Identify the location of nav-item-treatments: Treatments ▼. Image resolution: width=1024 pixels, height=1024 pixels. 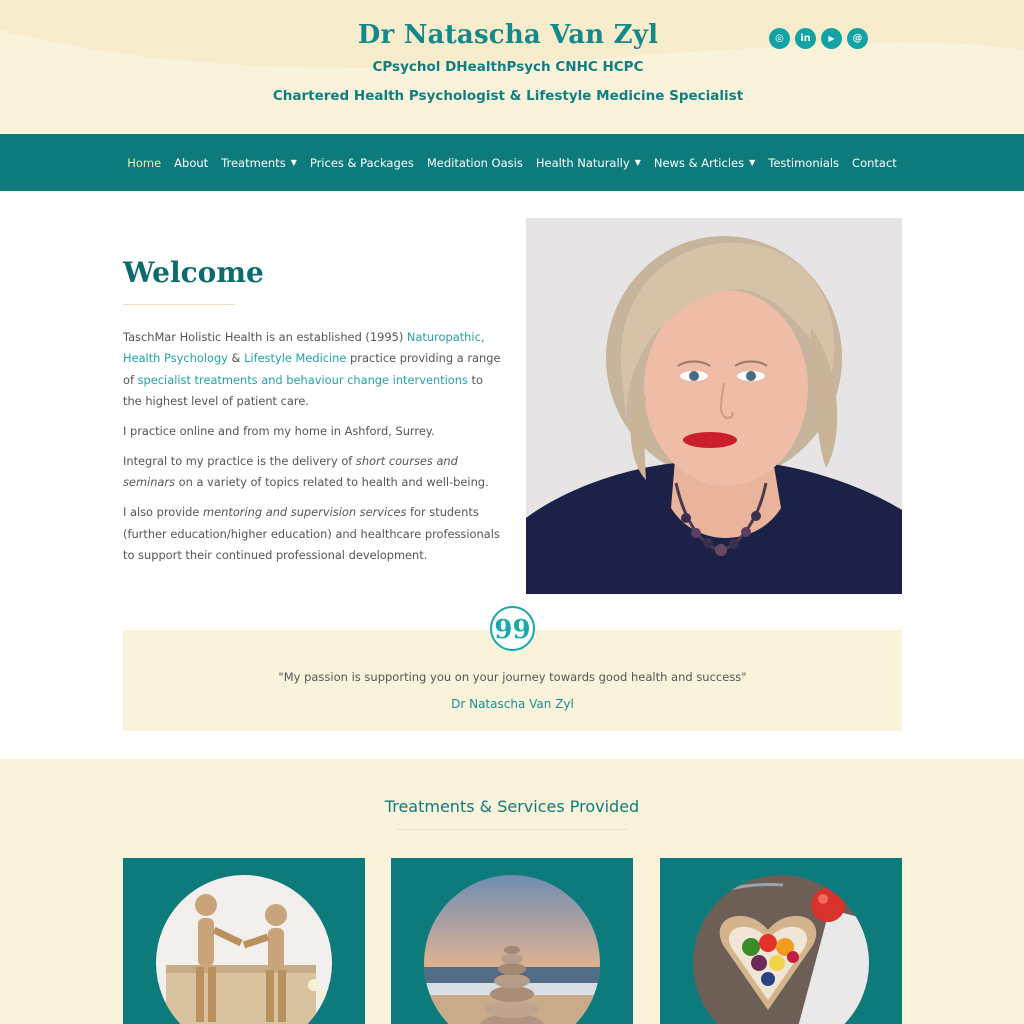
(259, 163).